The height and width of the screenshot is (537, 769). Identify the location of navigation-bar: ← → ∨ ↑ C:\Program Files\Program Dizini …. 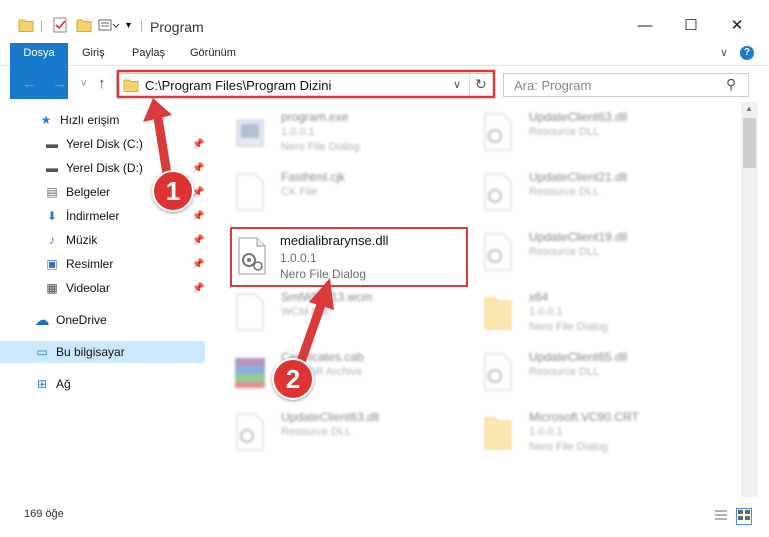
(384, 84).